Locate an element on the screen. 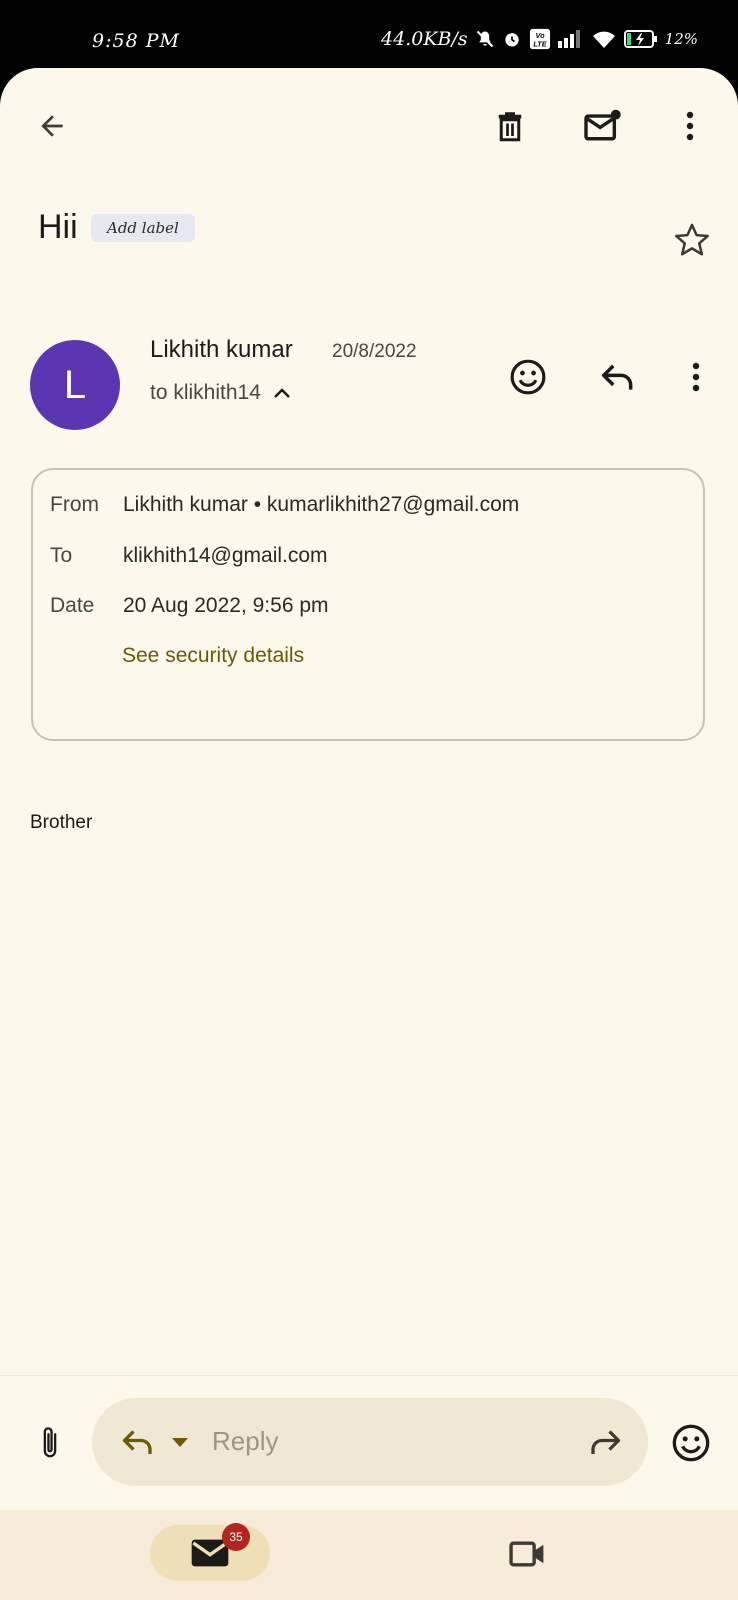  nav-meet-tab is located at coordinates (528, 1554).